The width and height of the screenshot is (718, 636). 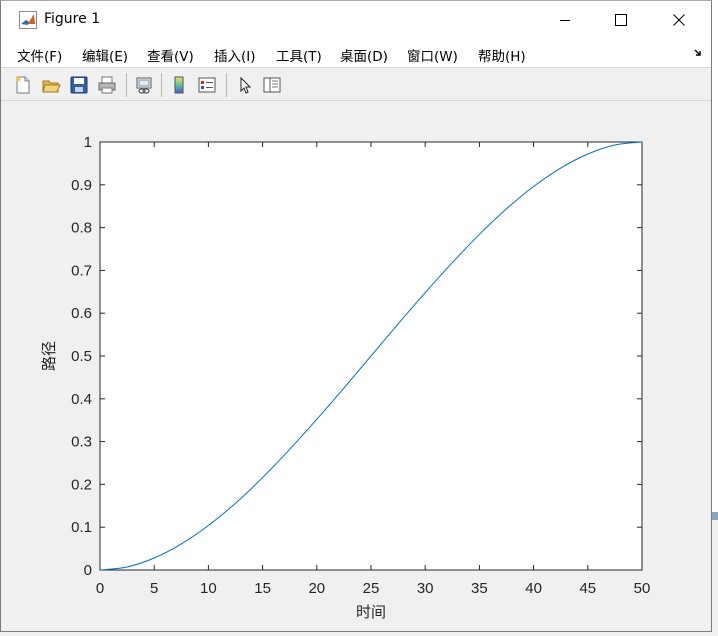 I want to click on y-tick-label: 0.6, so click(x=81, y=313).